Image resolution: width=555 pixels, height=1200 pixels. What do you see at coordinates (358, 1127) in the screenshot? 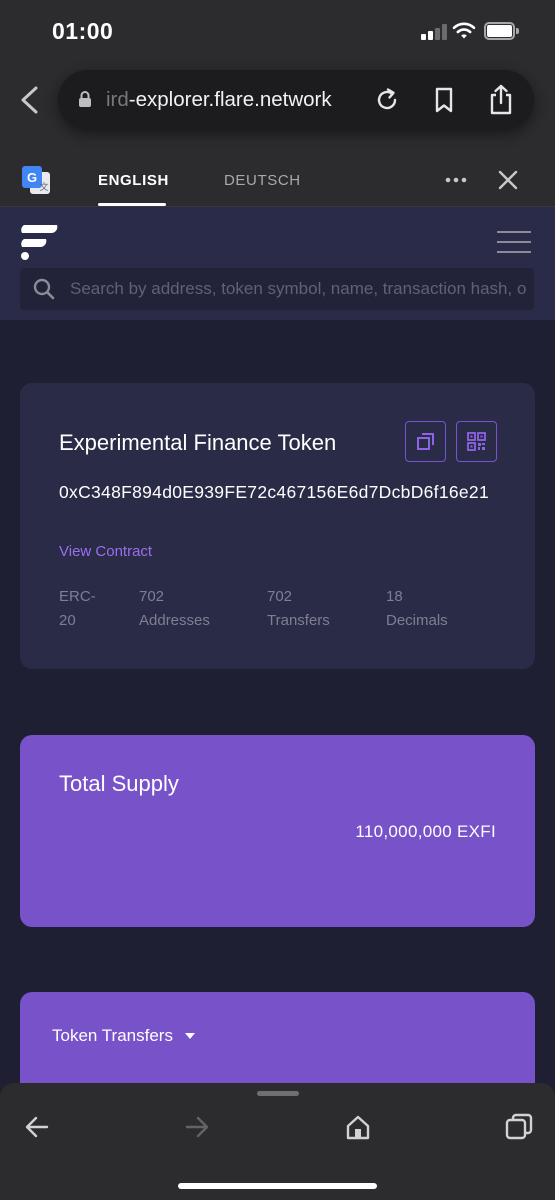
I see `home-icon` at bounding box center [358, 1127].